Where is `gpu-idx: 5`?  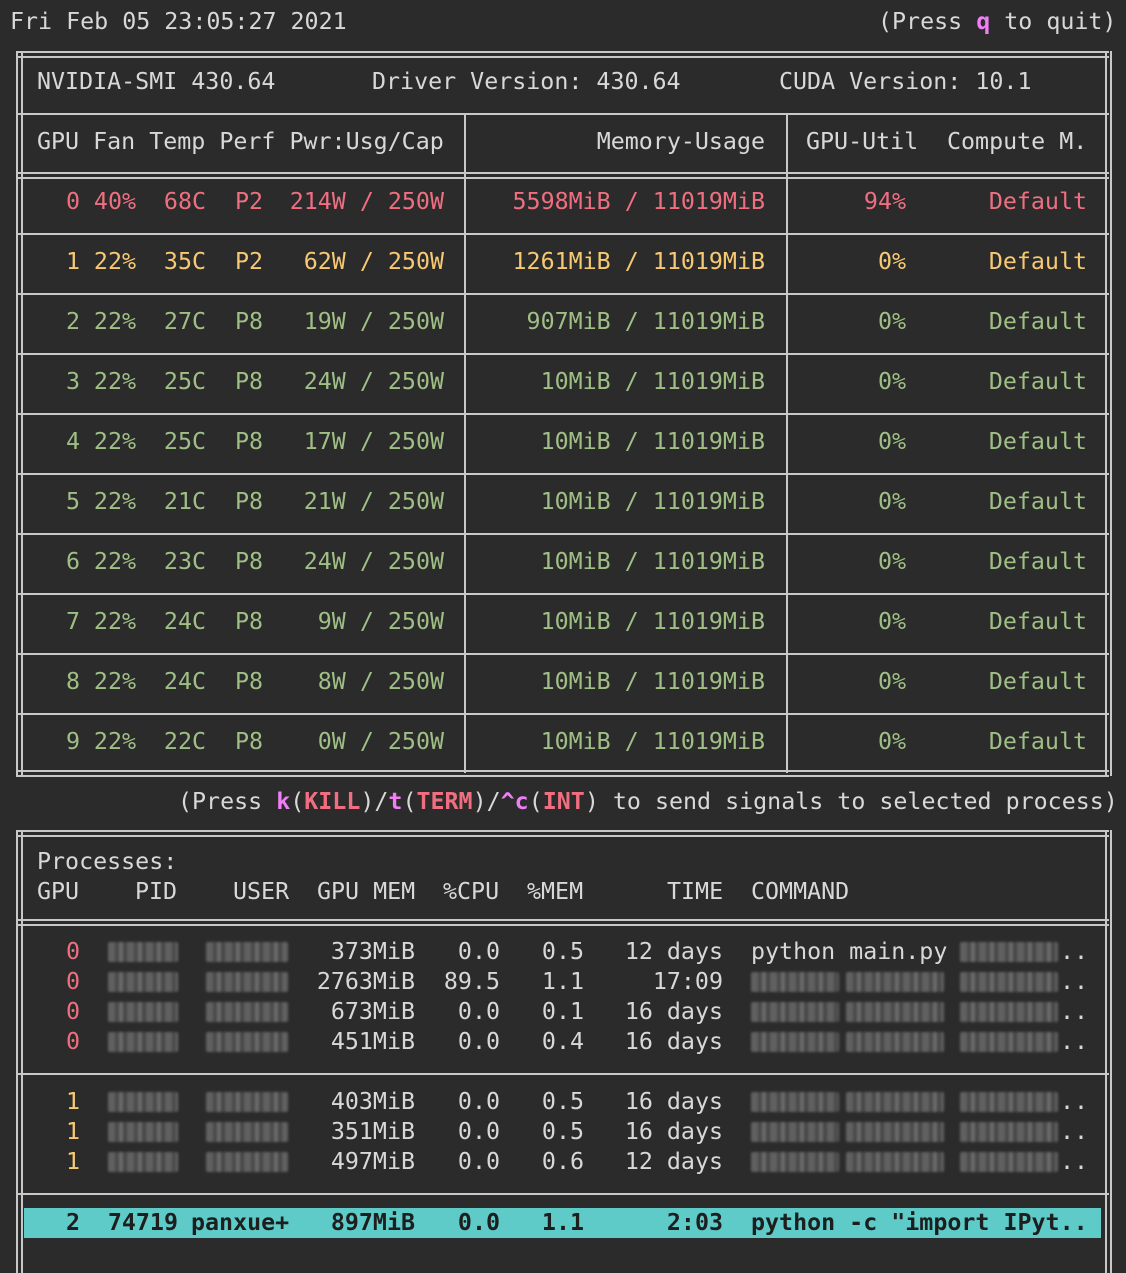
gpu-idx: 5 is located at coordinates (72, 501).